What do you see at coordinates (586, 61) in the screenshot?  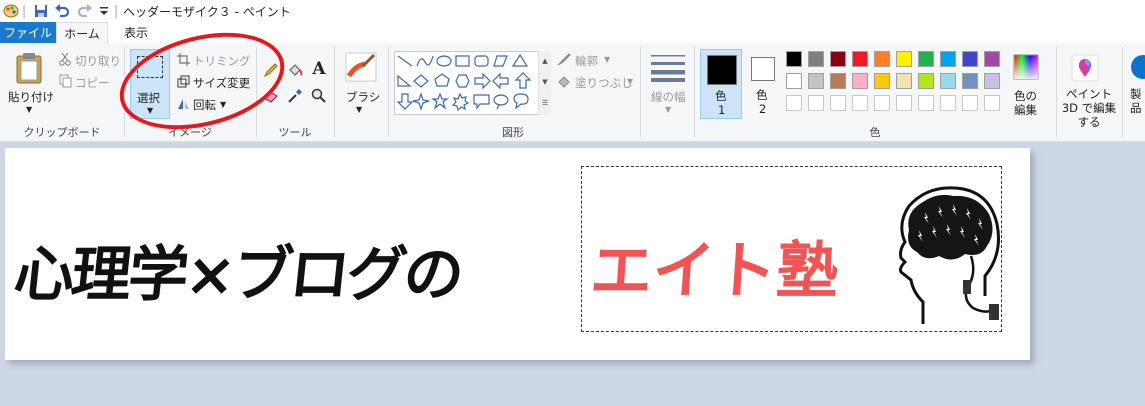 I see `outline-button: 輪郭` at bounding box center [586, 61].